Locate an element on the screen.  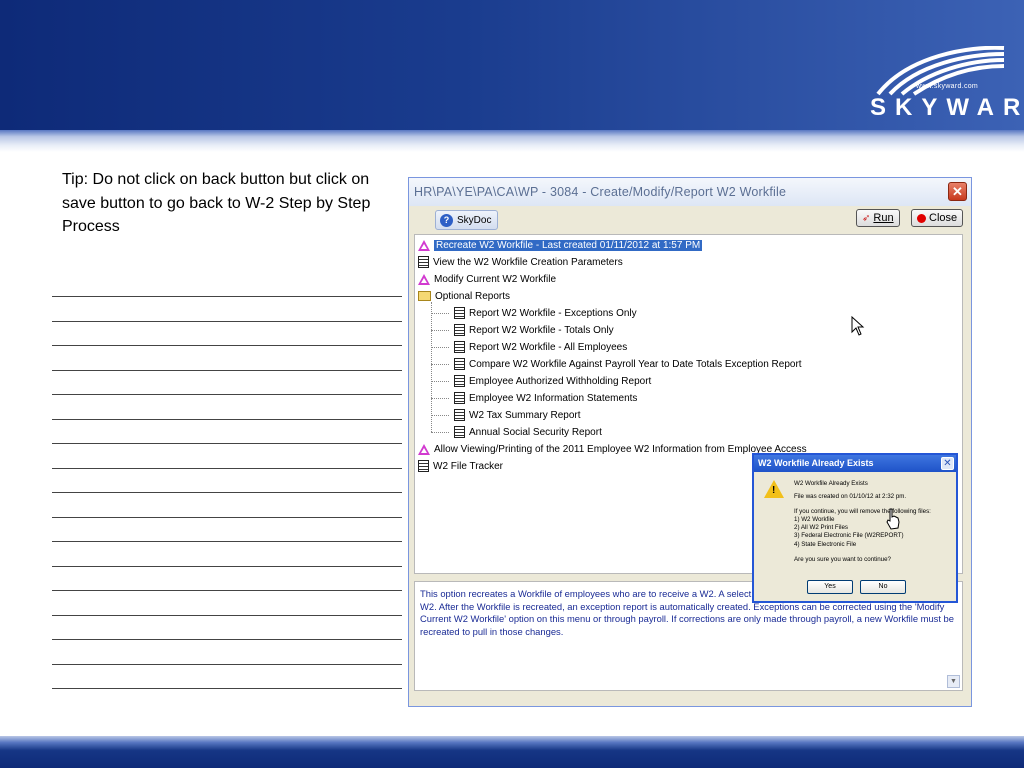
run-label: Run is located at coordinates (883, 218).